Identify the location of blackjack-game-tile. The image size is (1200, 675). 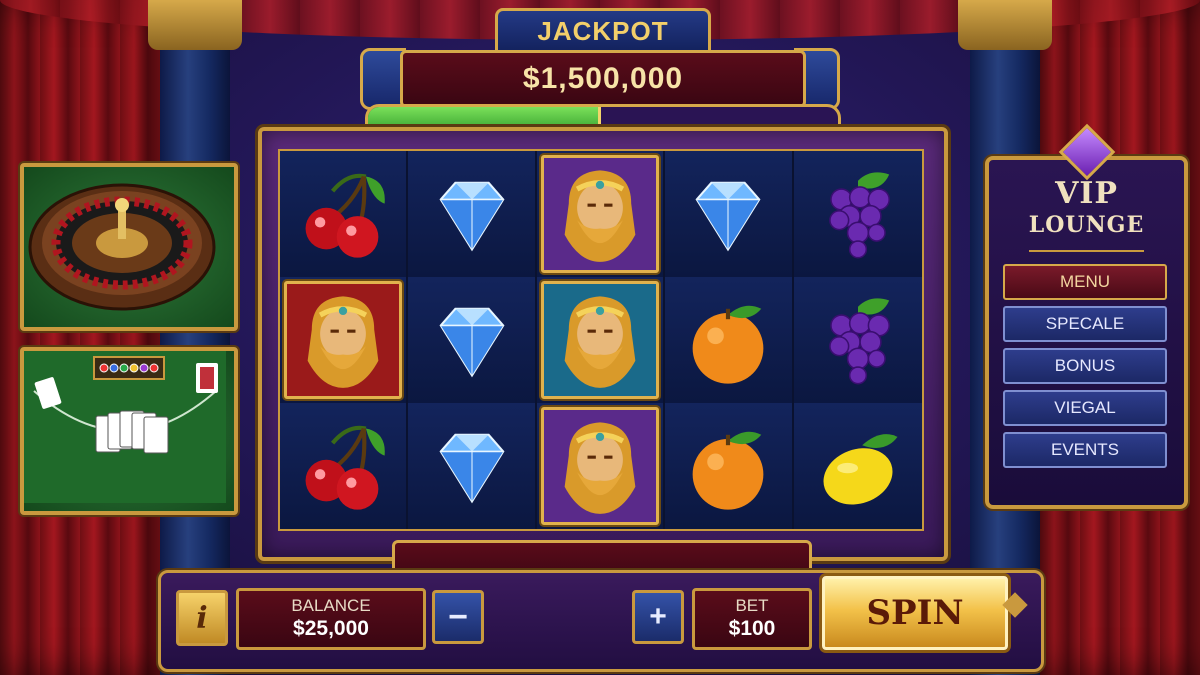
(129, 431).